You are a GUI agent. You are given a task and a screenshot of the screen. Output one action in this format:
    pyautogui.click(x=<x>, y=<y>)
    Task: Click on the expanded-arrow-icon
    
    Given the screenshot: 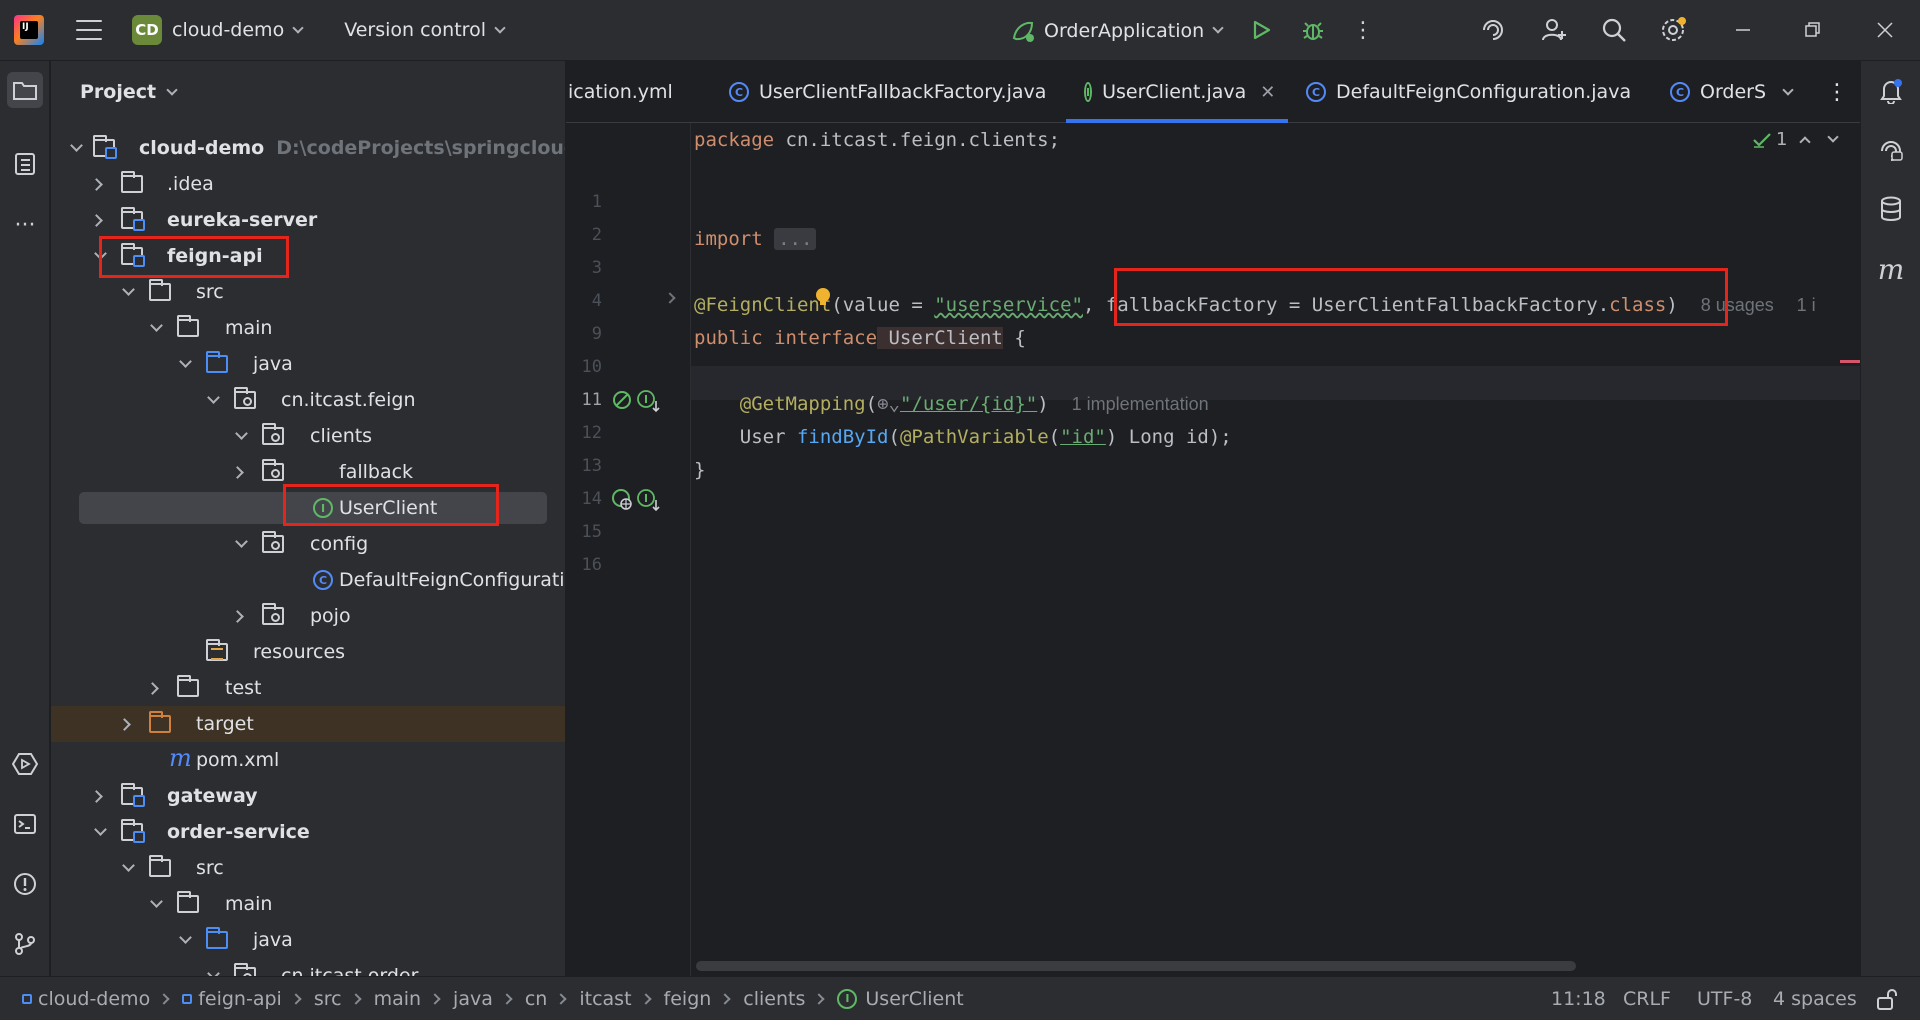 What is the action you would take?
    pyautogui.click(x=156, y=325)
    